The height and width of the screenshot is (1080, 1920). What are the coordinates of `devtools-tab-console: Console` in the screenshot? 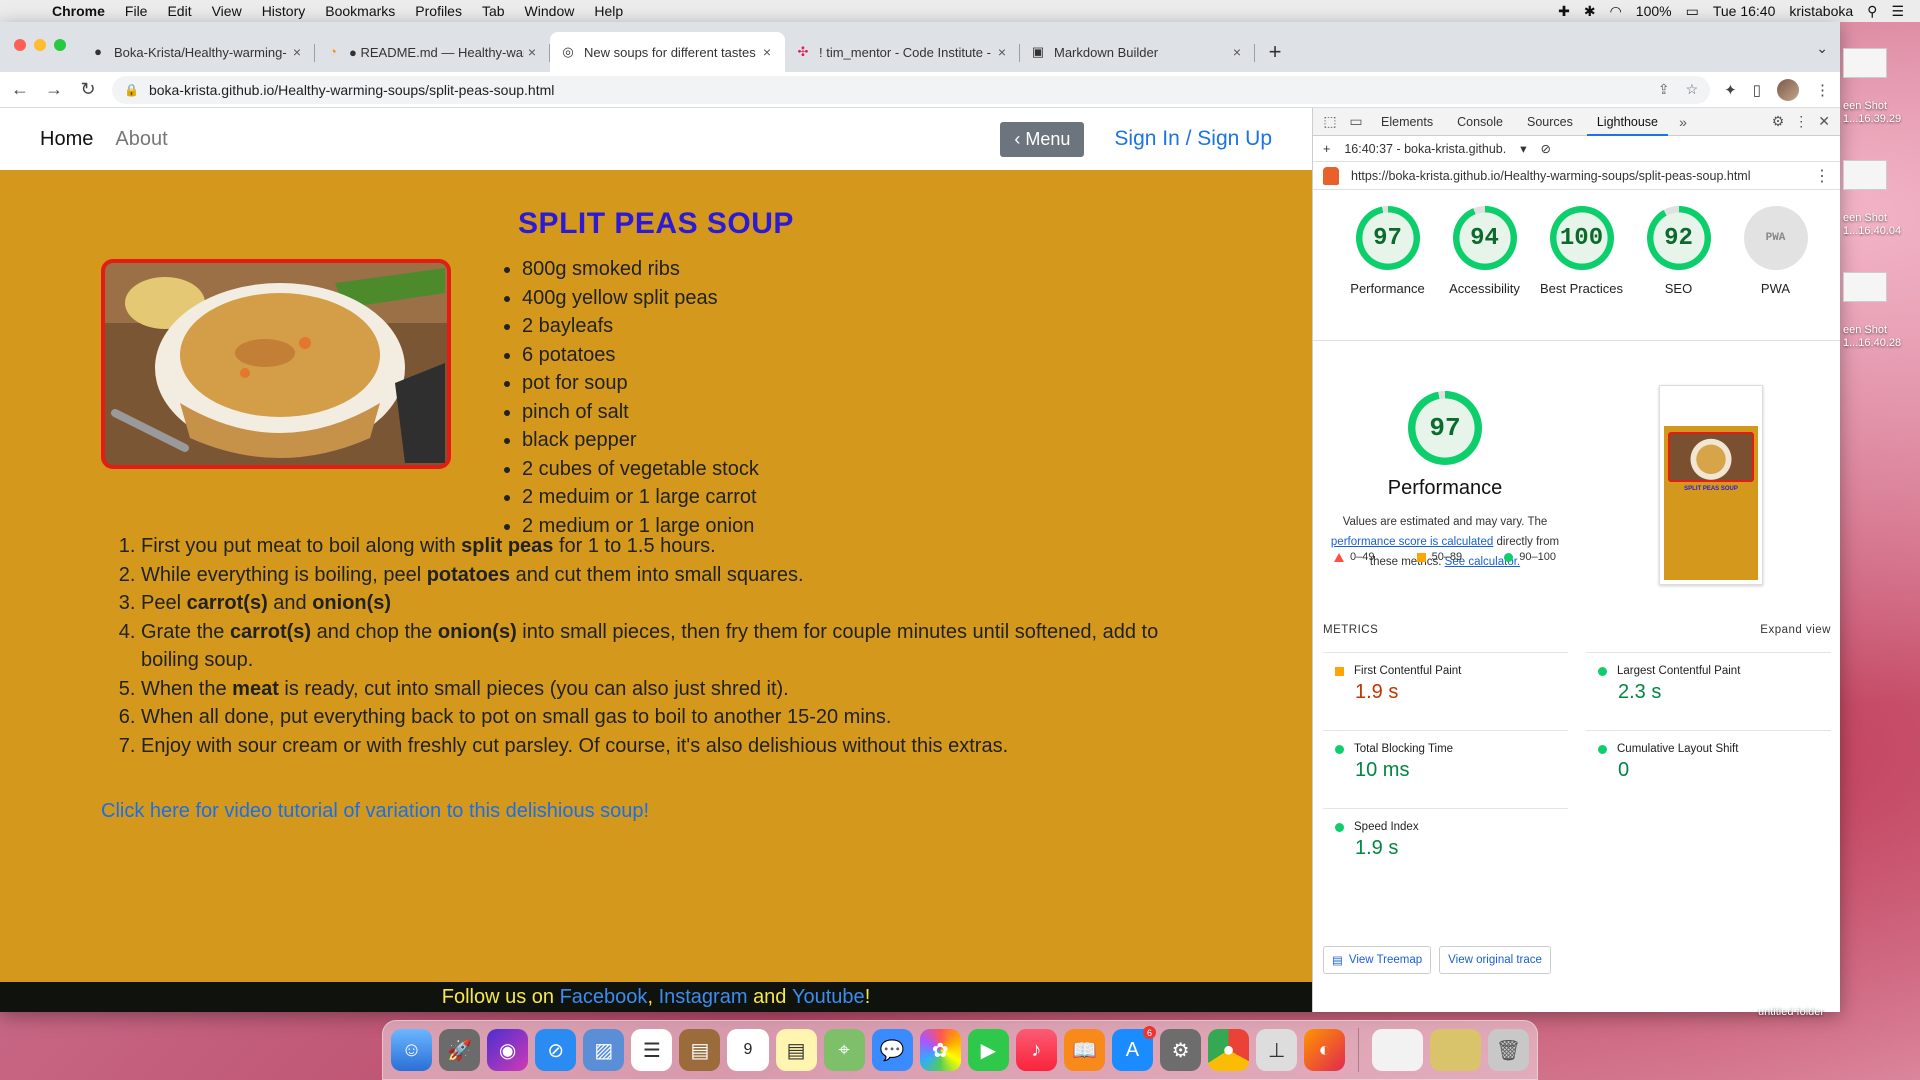 It's located at (1480, 122).